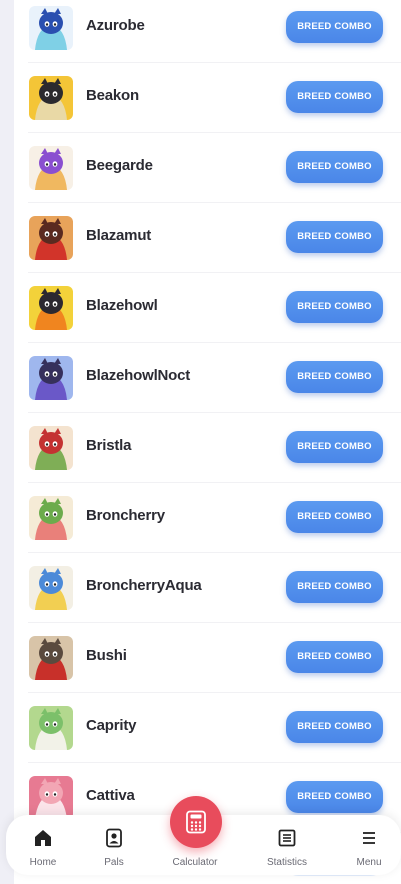  What do you see at coordinates (286, 862) in the screenshot?
I see `nav-statistics-label: Statistics` at bounding box center [286, 862].